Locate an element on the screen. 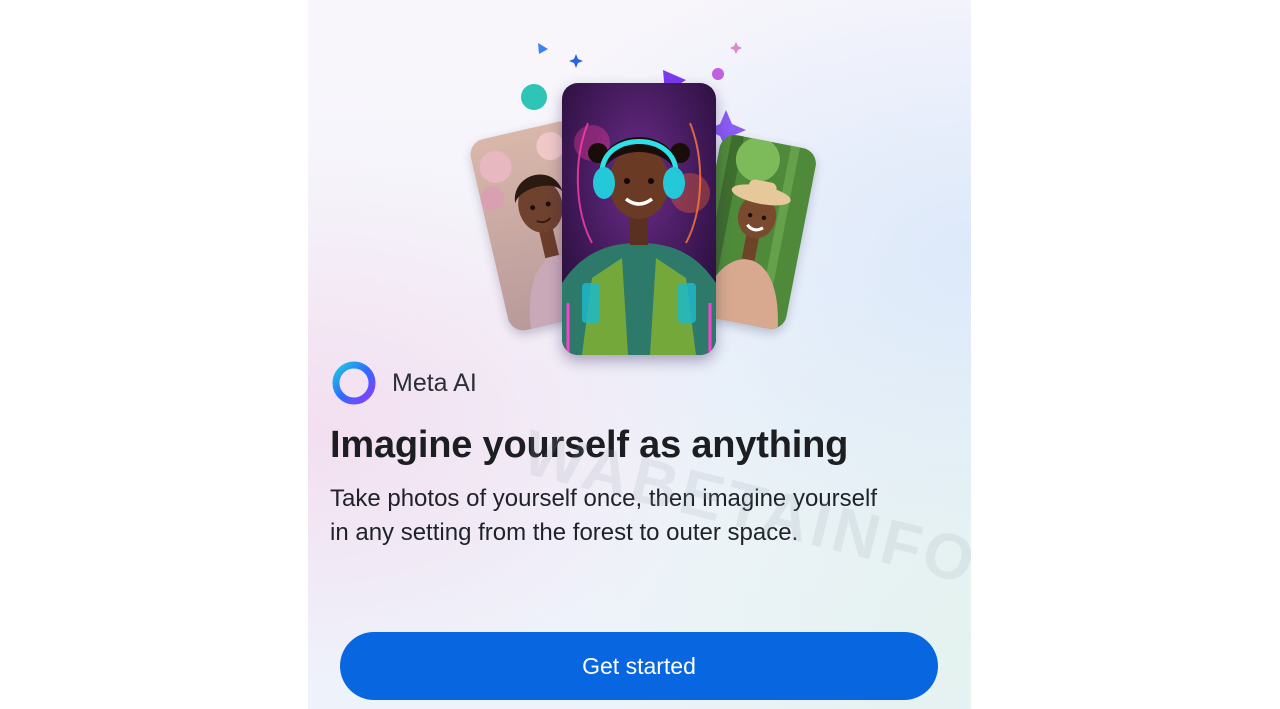  onboarding-title: Imagine yourself as anything is located at coordinates (589, 445).